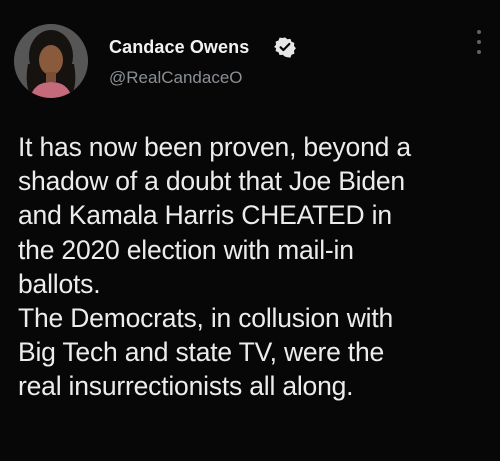 Image resolution: width=500 pixels, height=461 pixels. I want to click on tweet-text-line: It has now been proven, beyond a, so click(214, 147).